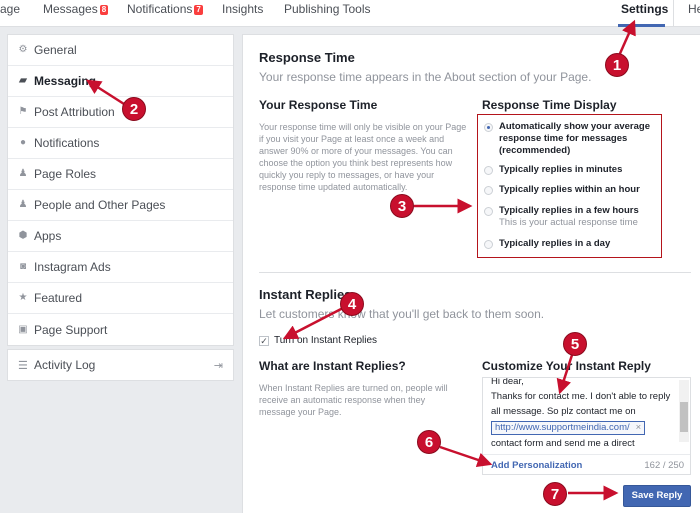 Image resolution: width=700 pixels, height=513 pixels. I want to click on checkbox-label: Turn on Instant Replies, so click(326, 340).